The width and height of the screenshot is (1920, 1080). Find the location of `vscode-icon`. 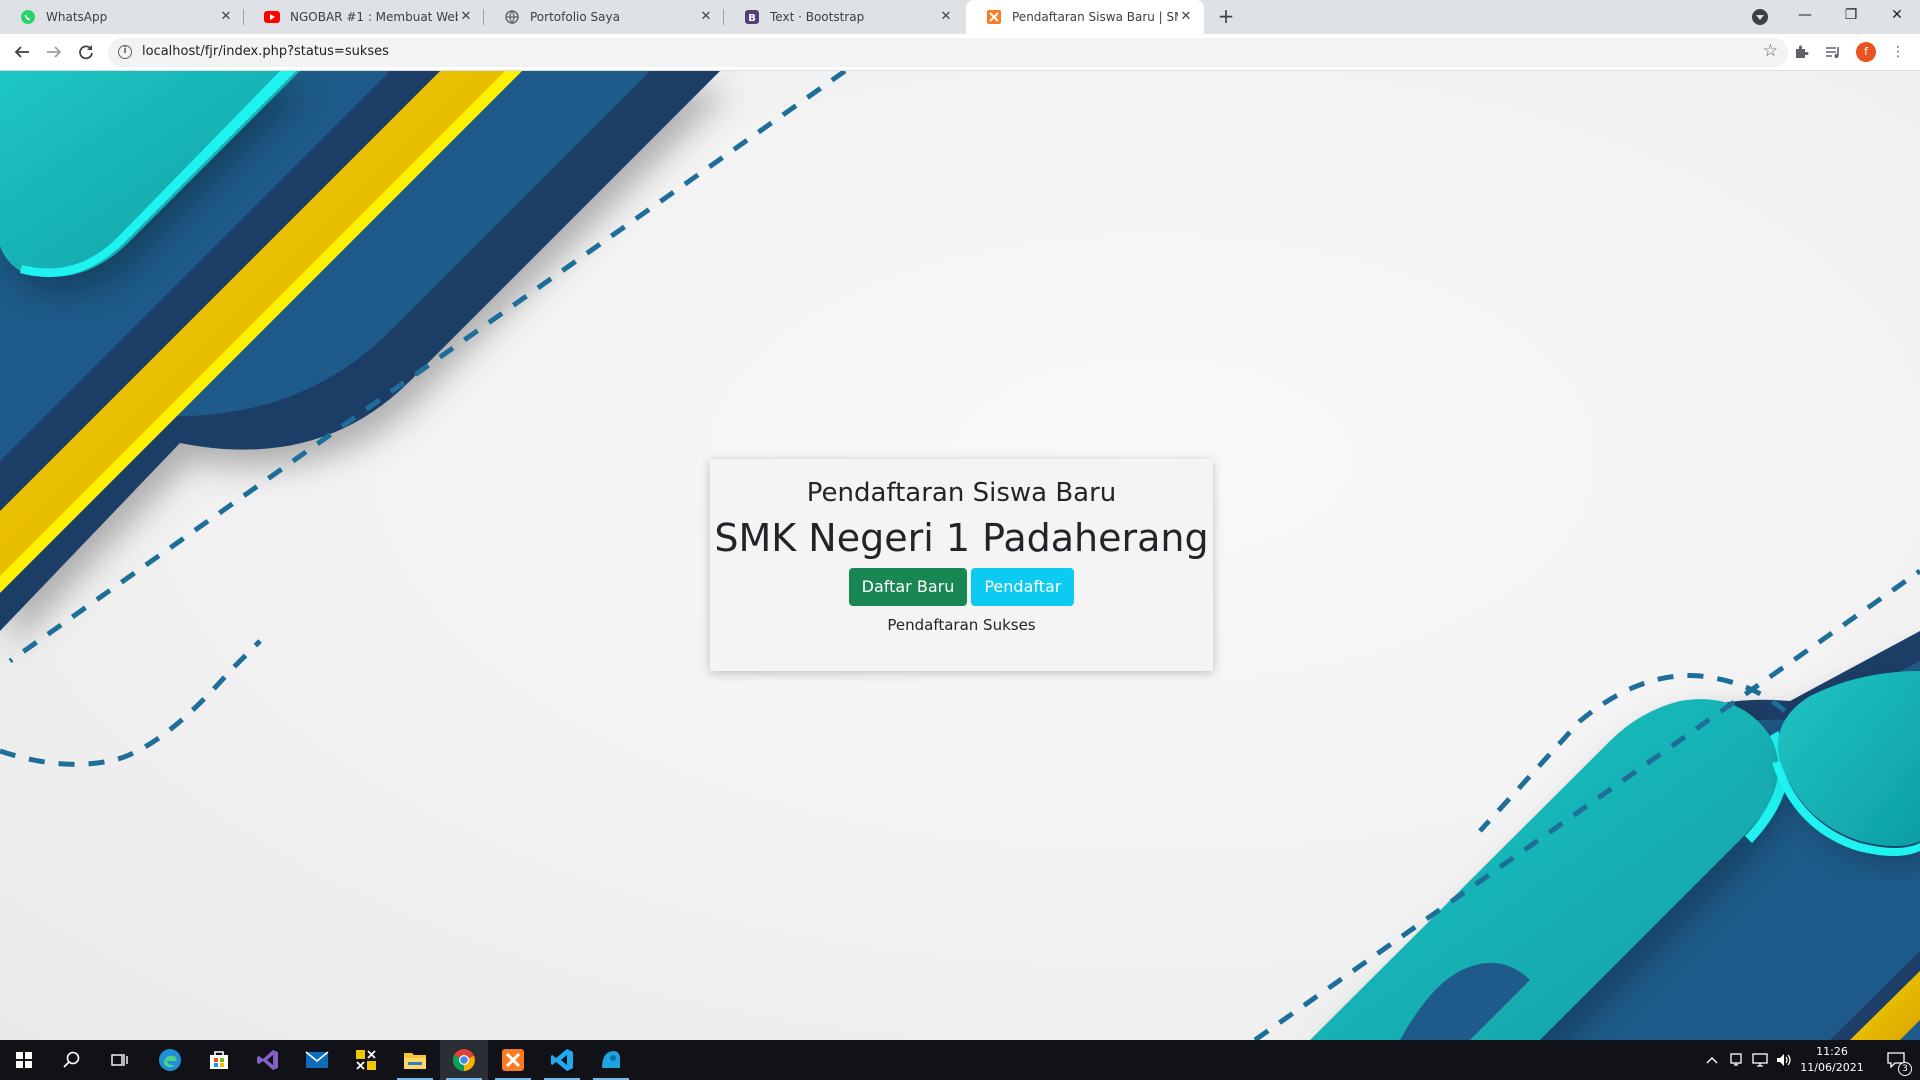

vscode-icon is located at coordinates (562, 1060).